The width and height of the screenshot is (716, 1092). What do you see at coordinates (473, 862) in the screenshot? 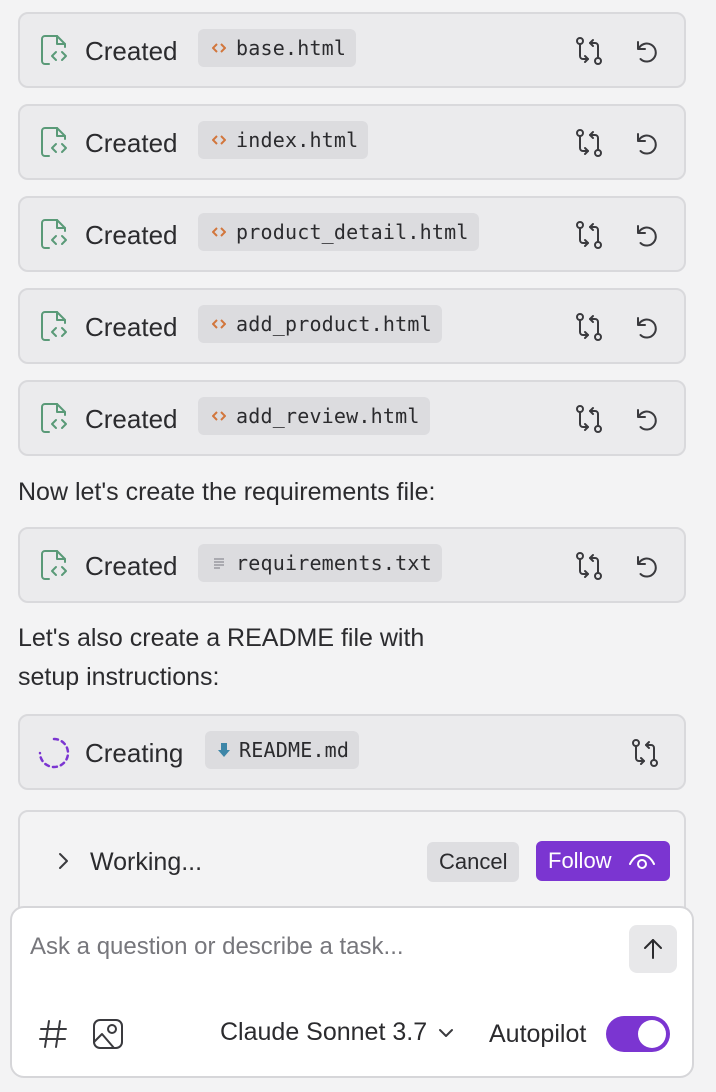
I see `cancel-button: Cancel` at bounding box center [473, 862].